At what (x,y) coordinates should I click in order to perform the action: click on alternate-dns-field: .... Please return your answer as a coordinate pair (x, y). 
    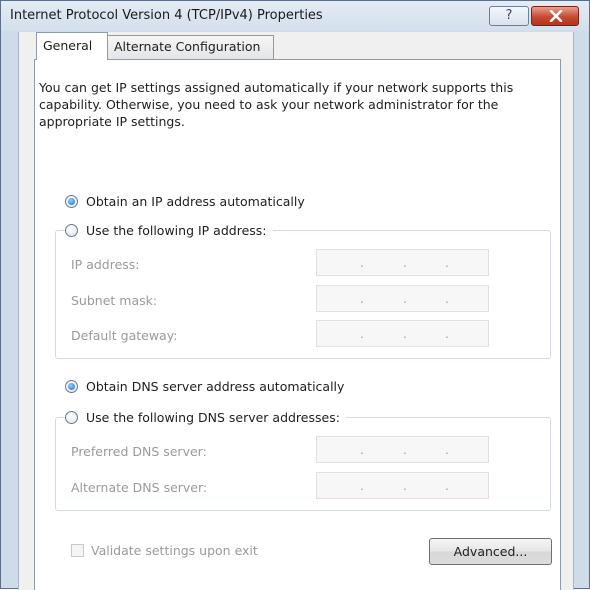
    Looking at the image, I should click on (402, 485).